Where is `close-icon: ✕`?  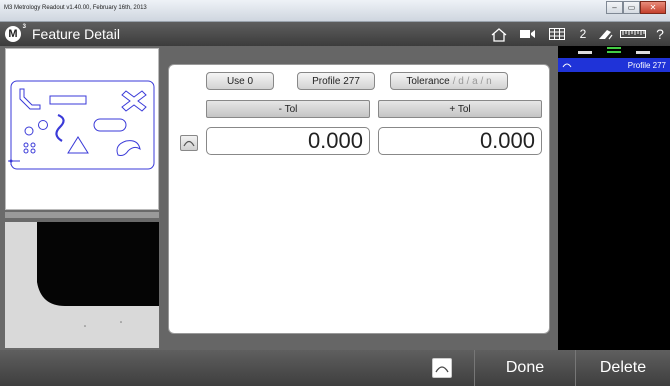 close-icon: ✕ is located at coordinates (653, 7).